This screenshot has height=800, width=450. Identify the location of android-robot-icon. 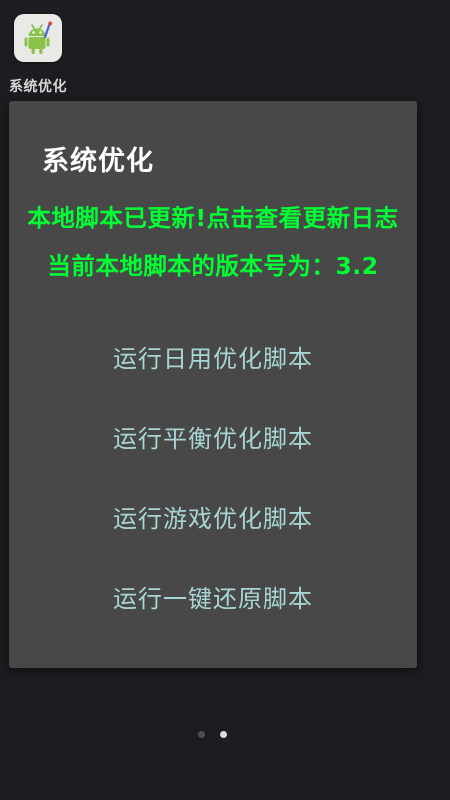
(38, 37).